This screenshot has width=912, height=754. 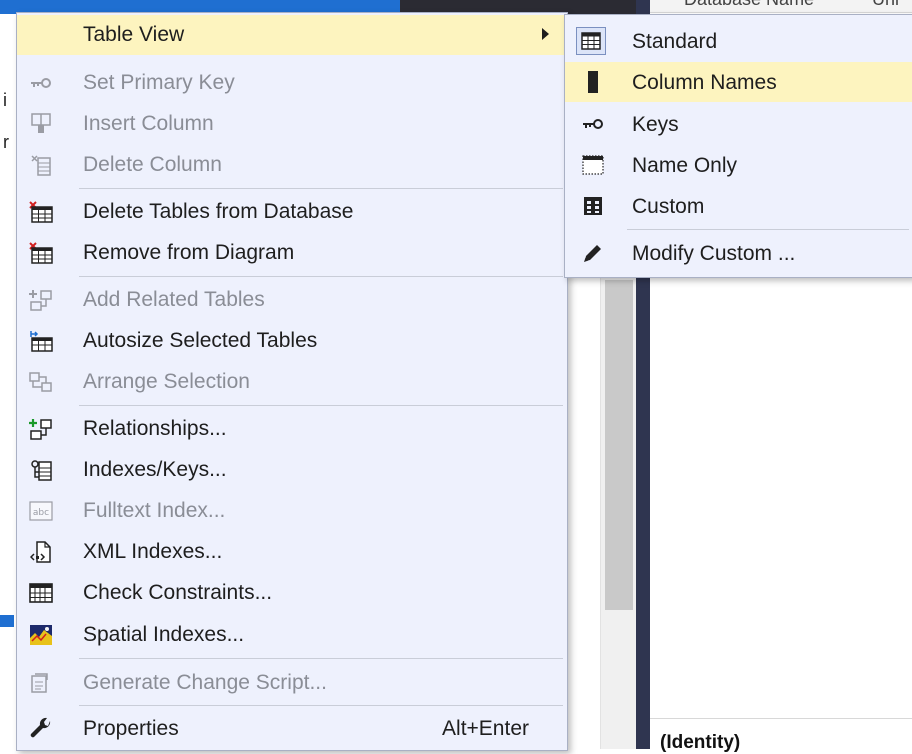 What do you see at coordinates (292, 124) in the screenshot?
I see `menu-item-insert-column: Insert Column` at bounding box center [292, 124].